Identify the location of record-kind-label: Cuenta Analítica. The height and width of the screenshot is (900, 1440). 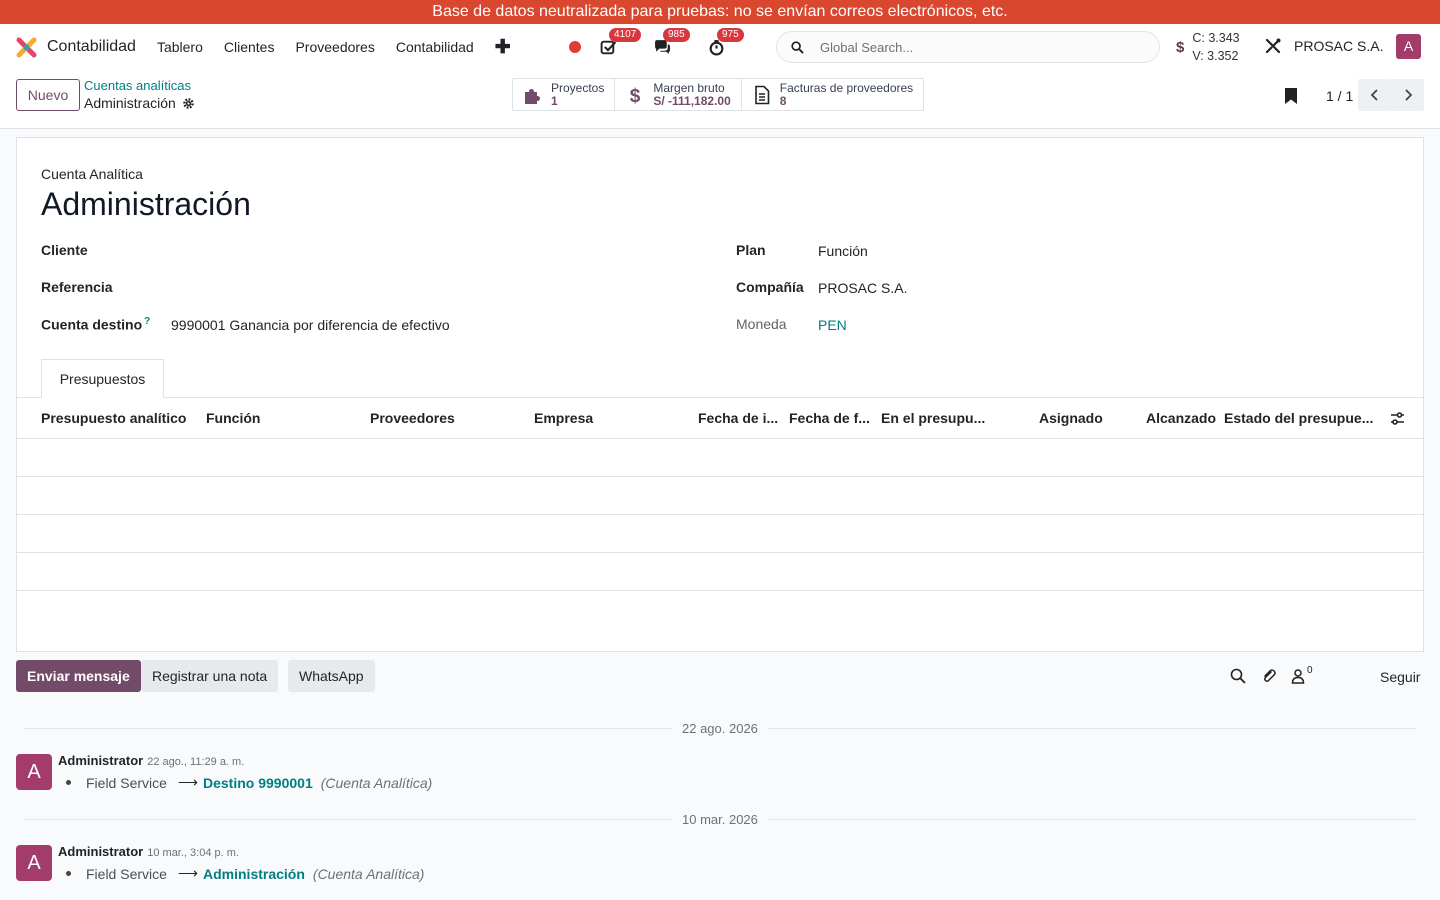
(92, 174).